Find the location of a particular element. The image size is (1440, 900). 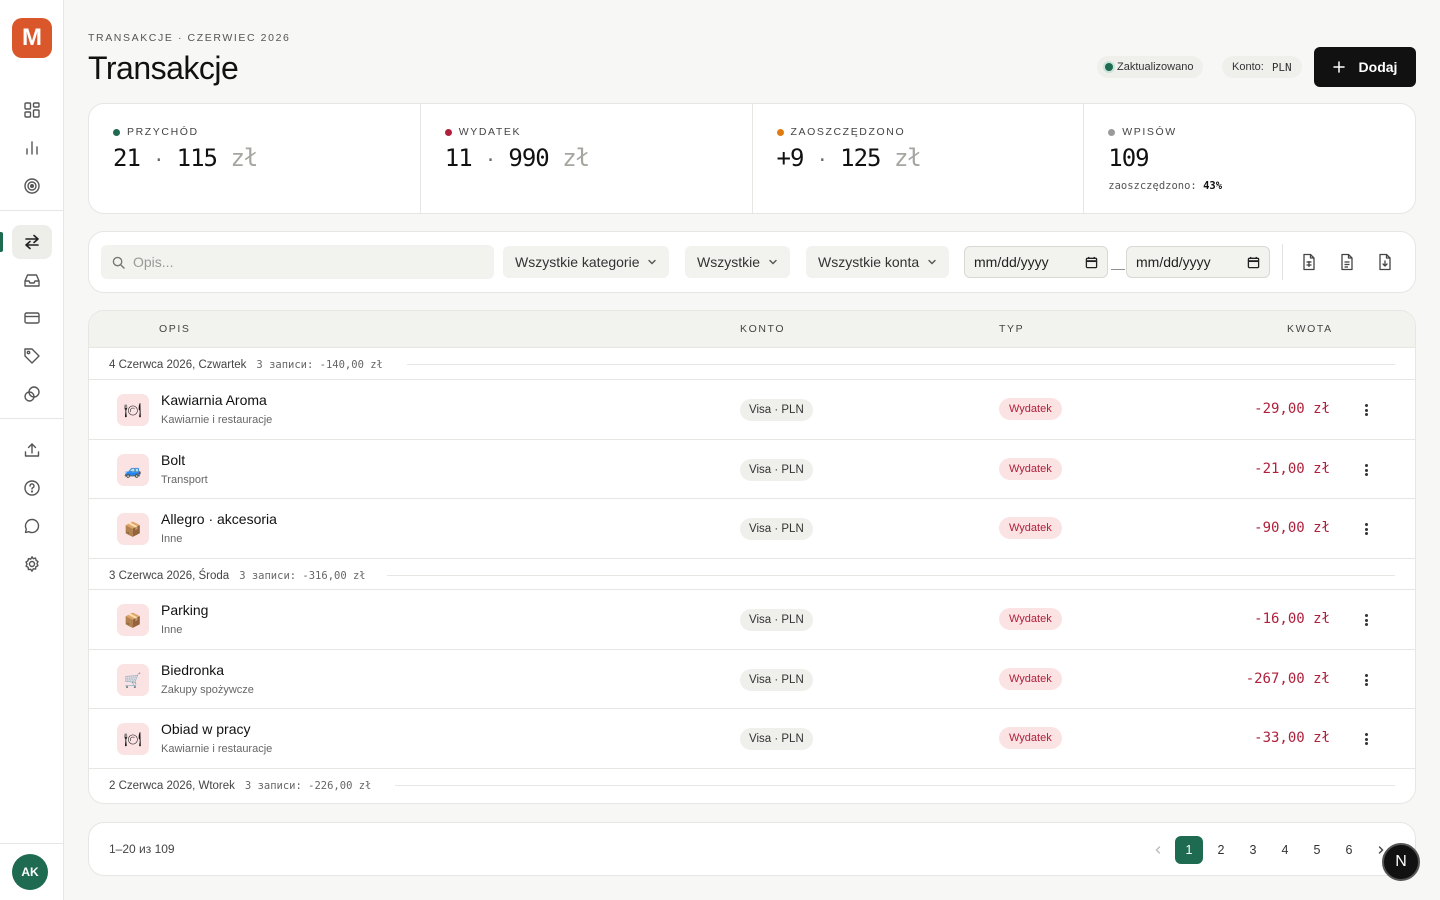

nav-savings is located at coordinates (32, 394).